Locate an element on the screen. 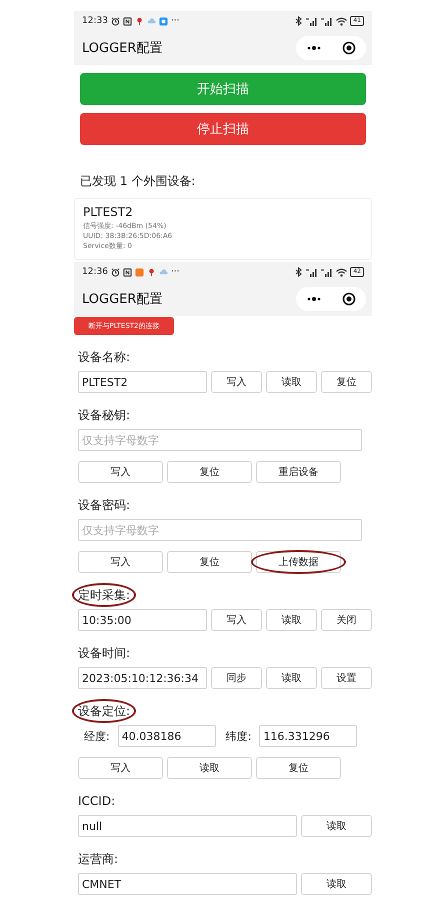 The image size is (441, 901). input-field: 10:35:00 is located at coordinates (142, 620).